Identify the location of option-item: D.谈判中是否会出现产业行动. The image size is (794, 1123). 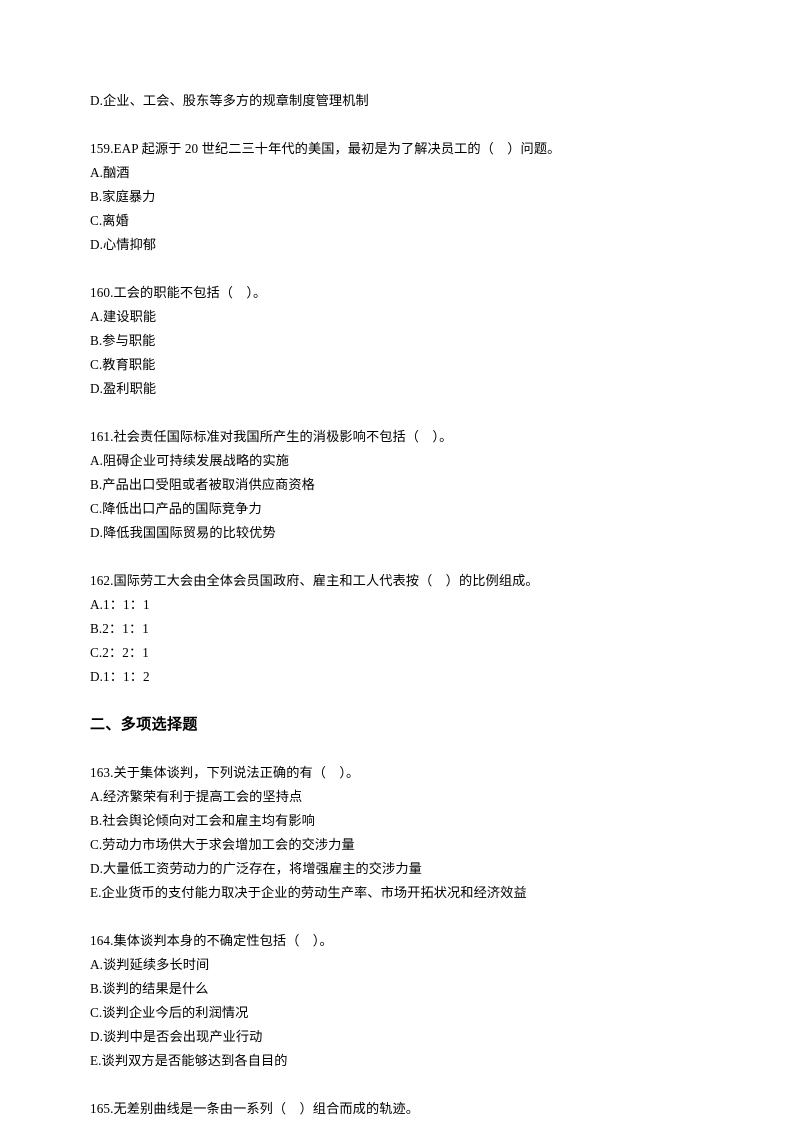
(176, 1036).